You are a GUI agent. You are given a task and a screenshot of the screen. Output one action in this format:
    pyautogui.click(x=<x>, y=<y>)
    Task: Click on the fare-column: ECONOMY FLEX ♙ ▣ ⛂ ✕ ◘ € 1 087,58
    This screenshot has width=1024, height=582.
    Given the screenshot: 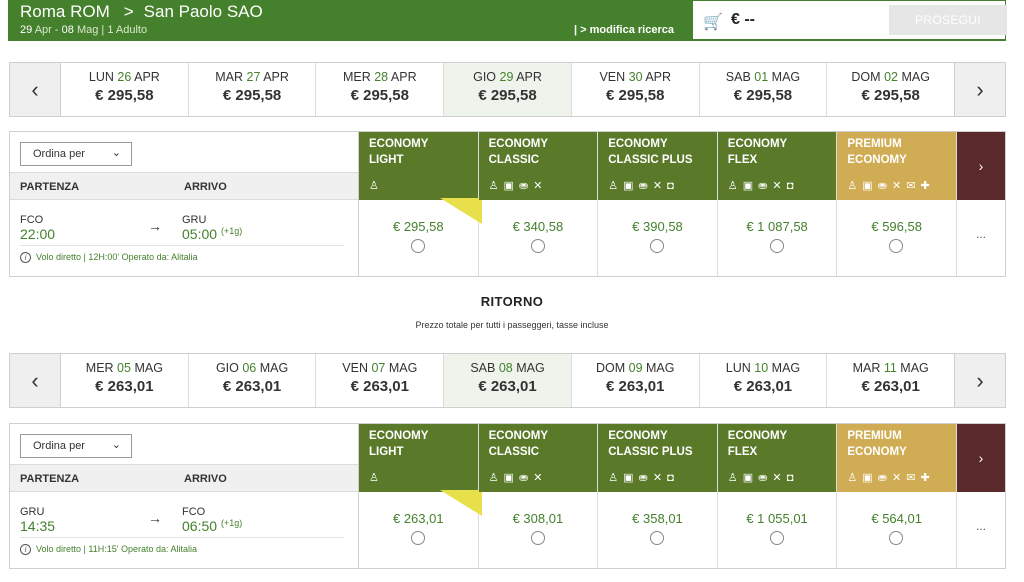 What is the action you would take?
    pyautogui.click(x=777, y=204)
    